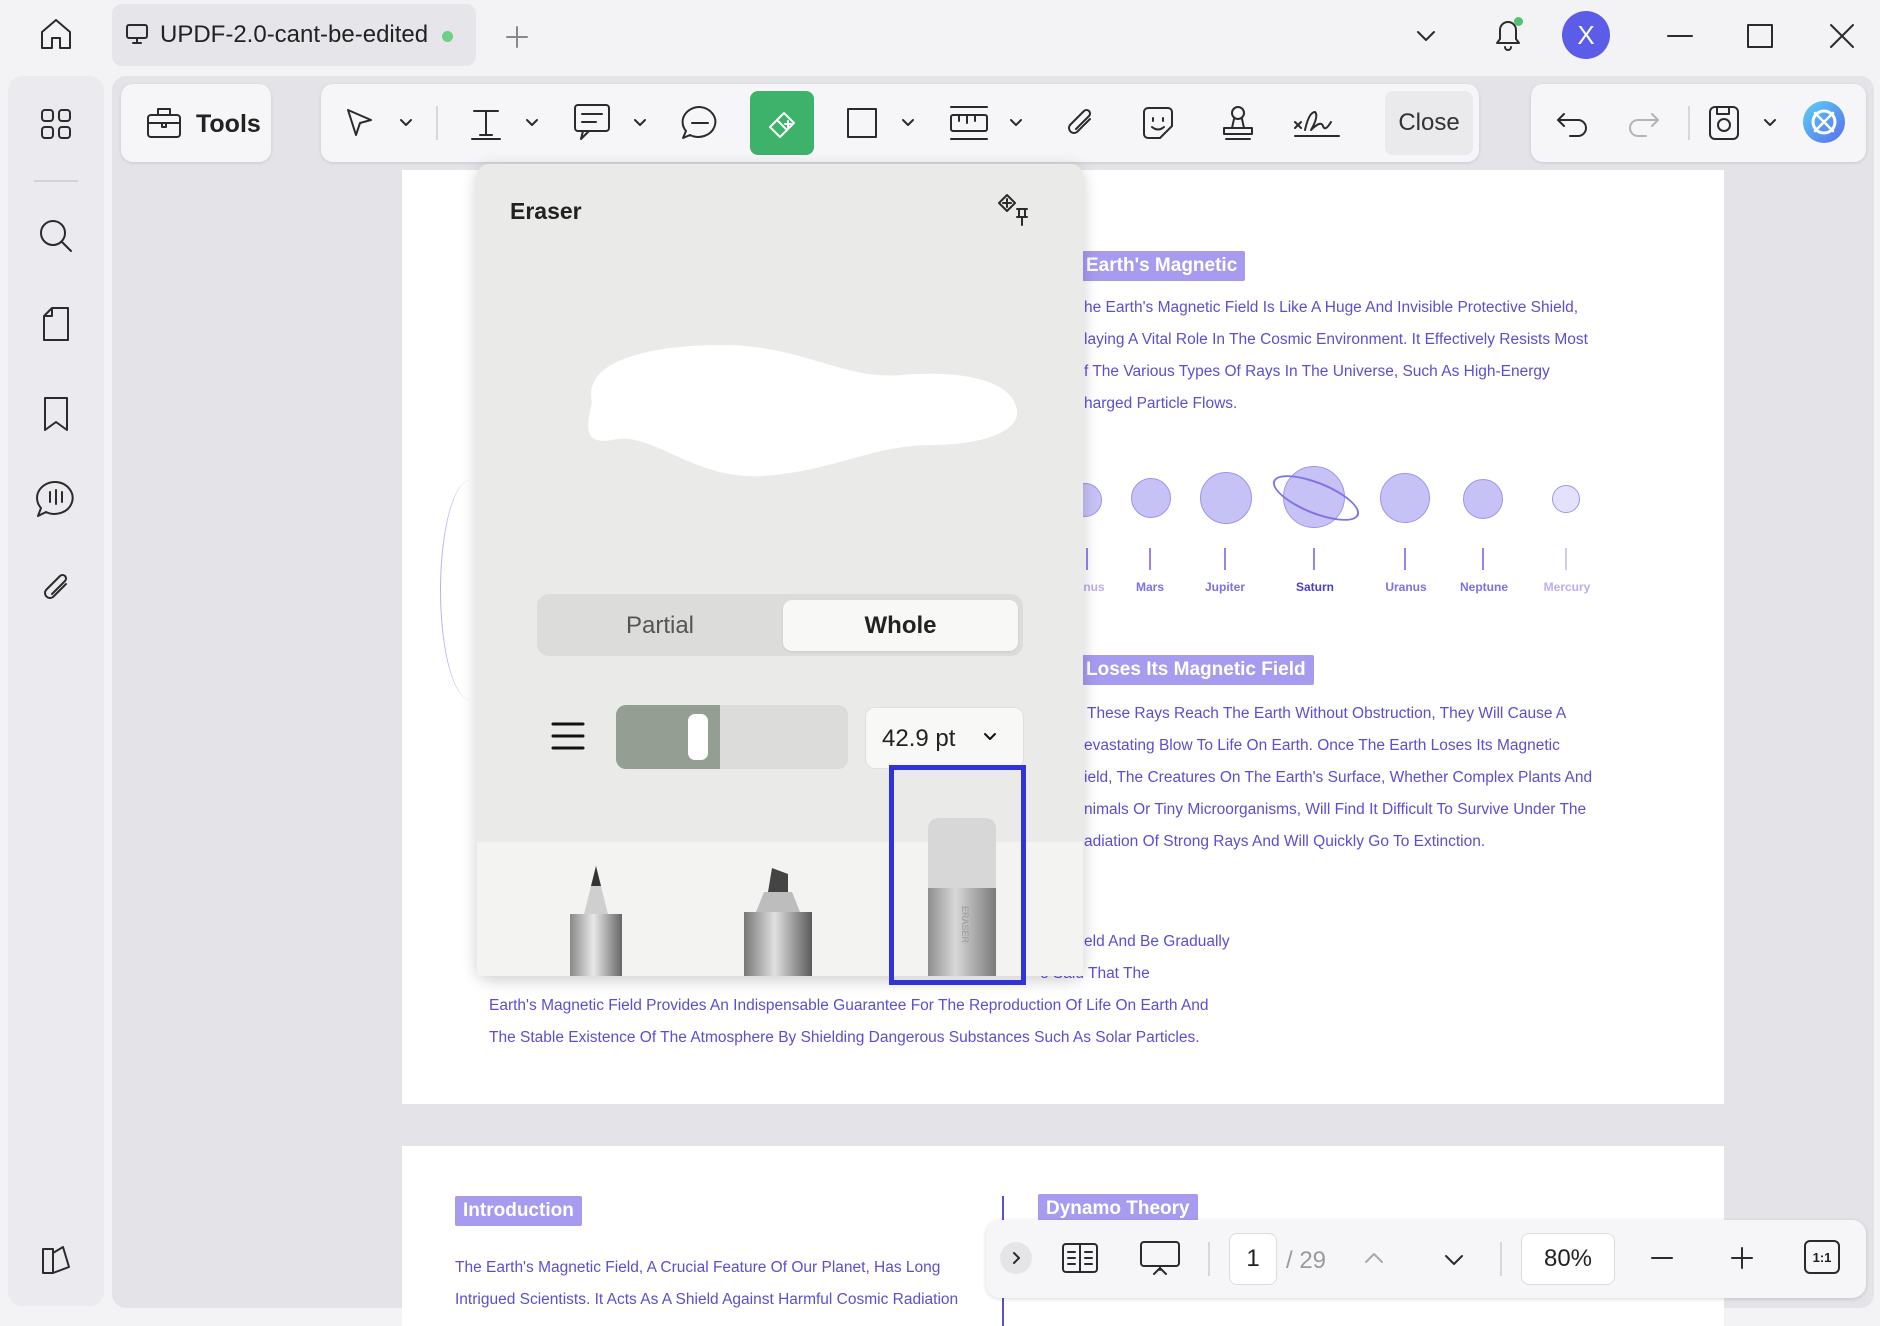 The image size is (1880, 1326). What do you see at coordinates (900, 625) in the screenshot?
I see `whole-mode-option: Whole` at bounding box center [900, 625].